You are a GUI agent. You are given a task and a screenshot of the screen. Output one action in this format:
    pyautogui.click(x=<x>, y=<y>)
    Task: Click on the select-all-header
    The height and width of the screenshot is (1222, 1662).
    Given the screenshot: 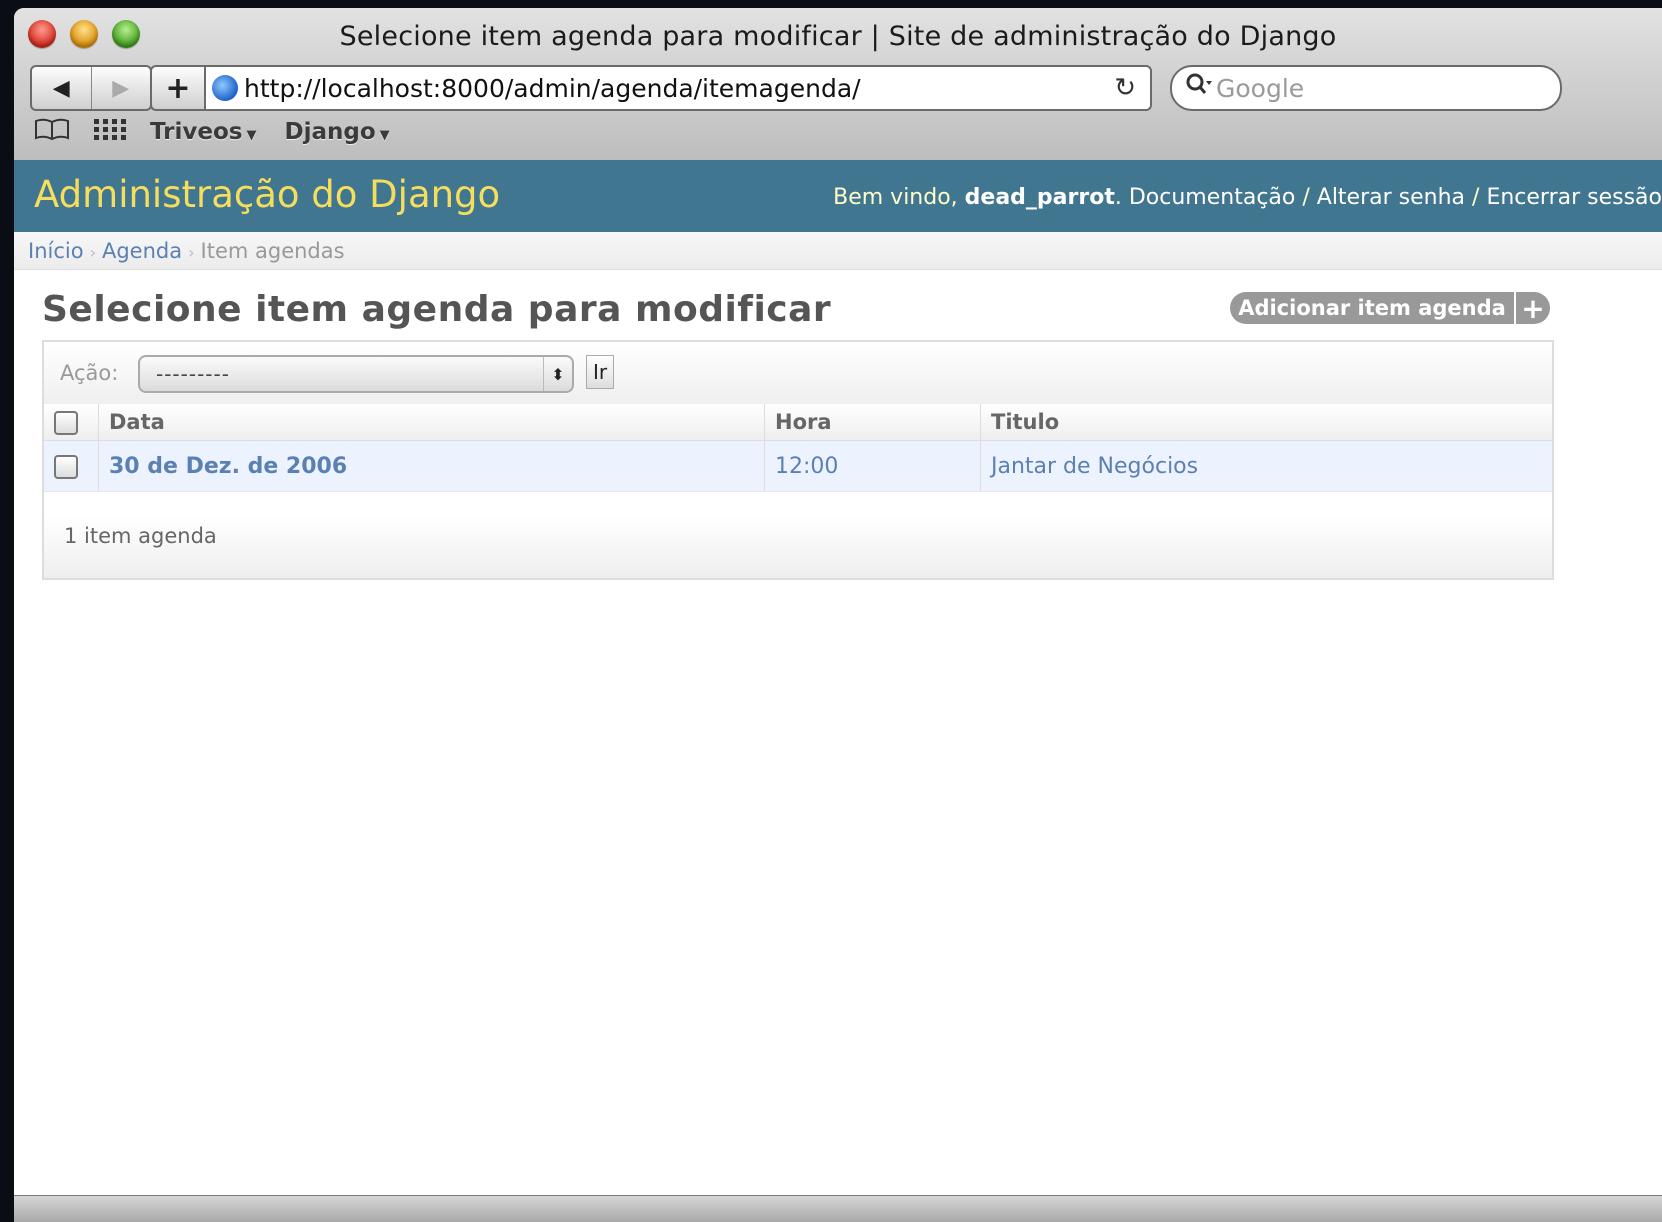 What is the action you would take?
    pyautogui.click(x=71, y=422)
    